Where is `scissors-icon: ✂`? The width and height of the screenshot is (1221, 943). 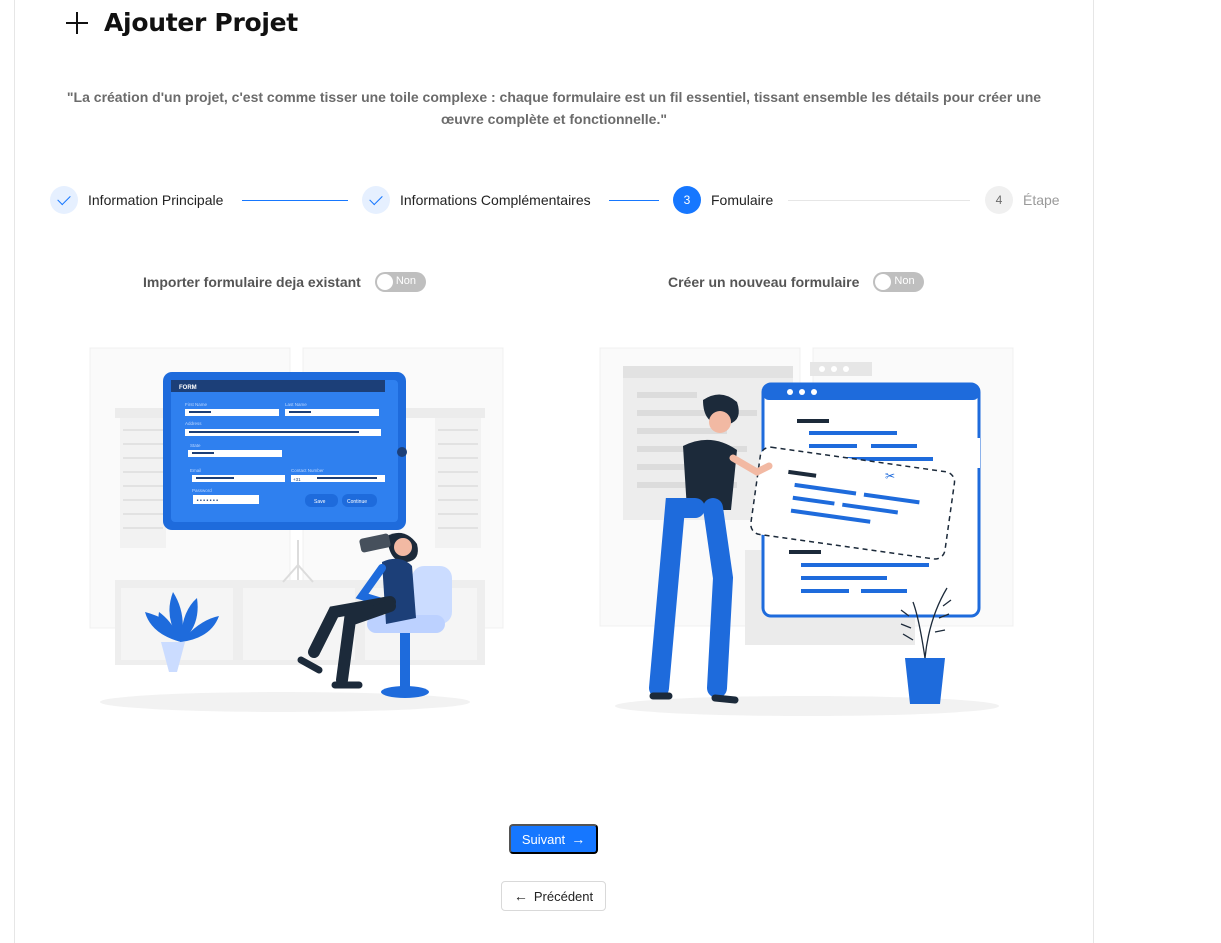 scissors-icon: ✂ is located at coordinates (890, 476).